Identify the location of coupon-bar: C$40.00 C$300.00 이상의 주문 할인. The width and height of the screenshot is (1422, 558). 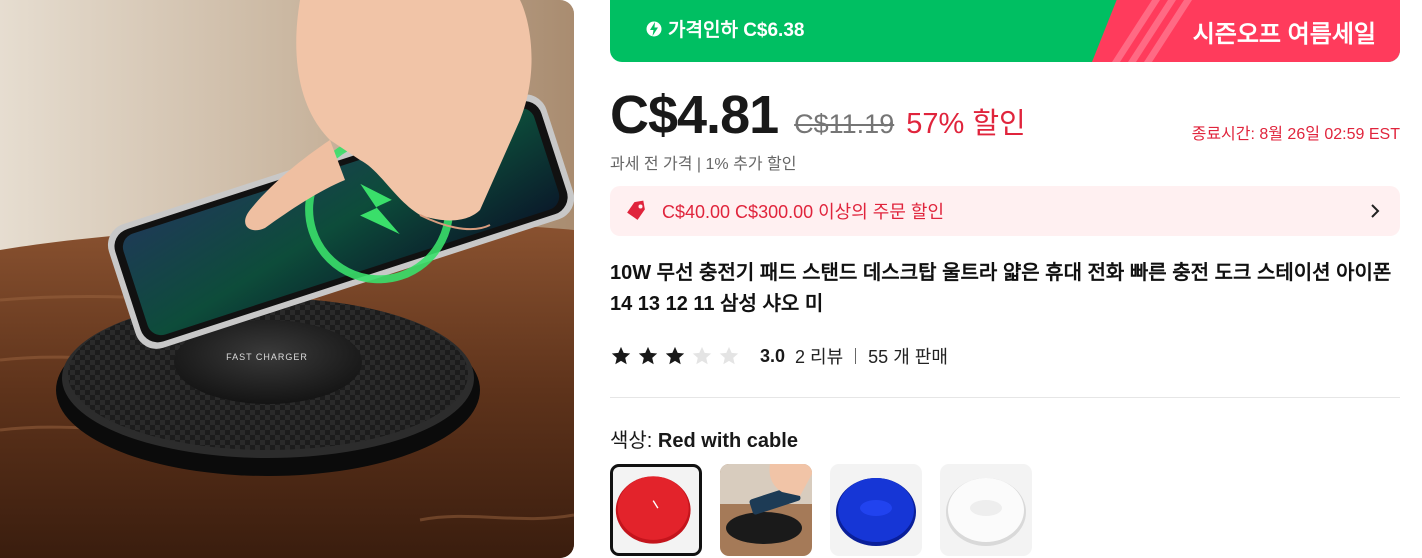
(1005, 211).